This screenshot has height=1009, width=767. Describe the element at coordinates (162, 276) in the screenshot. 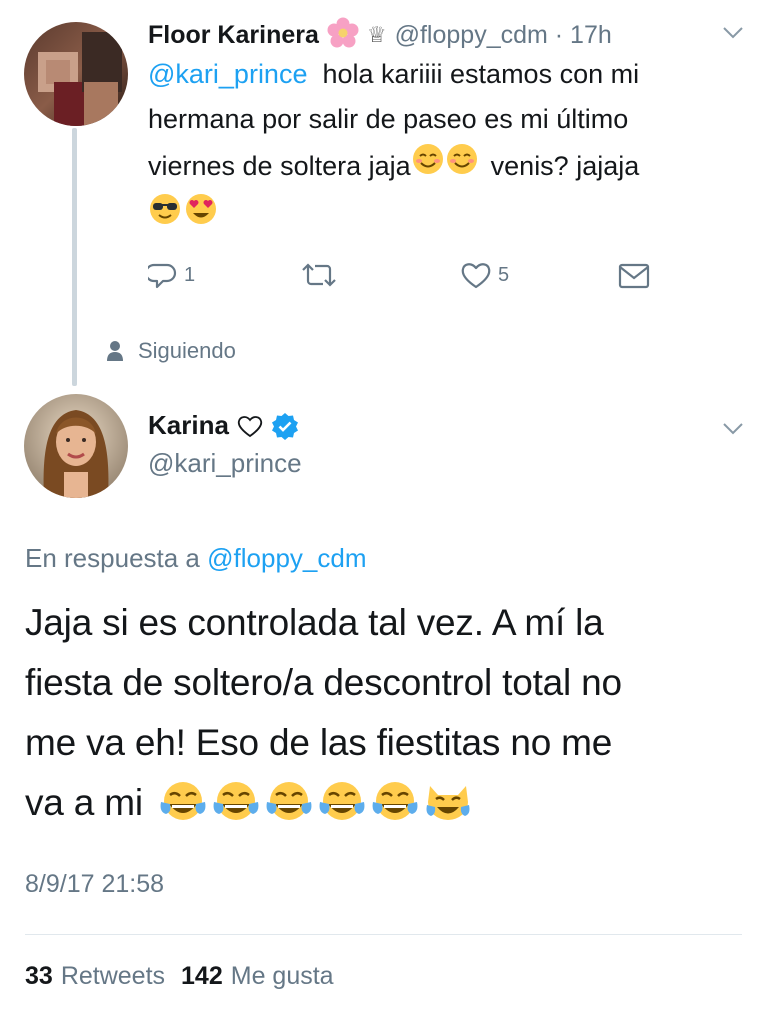

I see `reply-icon` at that location.